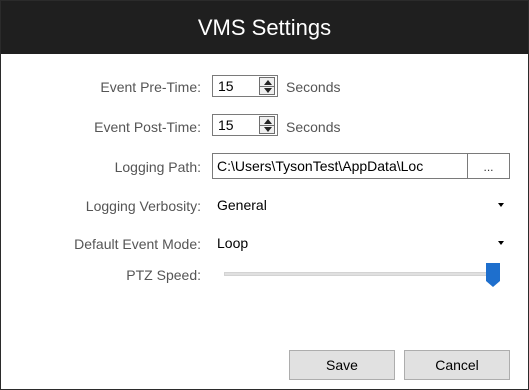  I want to click on window-title: VMS Settings, so click(264, 27).